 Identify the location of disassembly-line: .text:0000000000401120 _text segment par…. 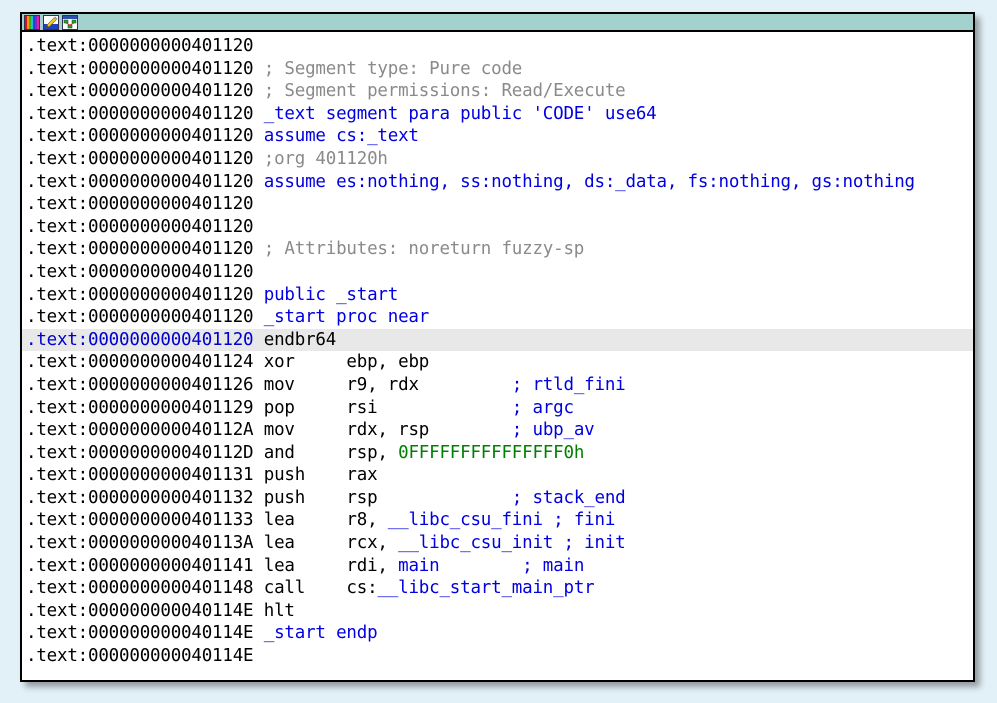
(497, 114).